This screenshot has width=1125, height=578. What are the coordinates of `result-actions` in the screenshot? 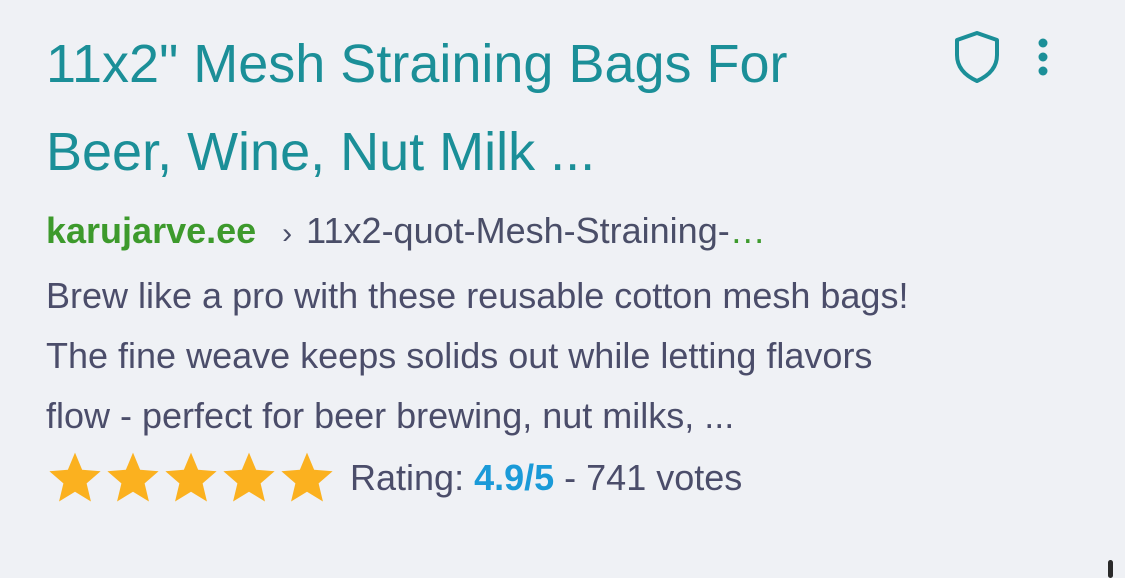 It's located at (1004, 57).